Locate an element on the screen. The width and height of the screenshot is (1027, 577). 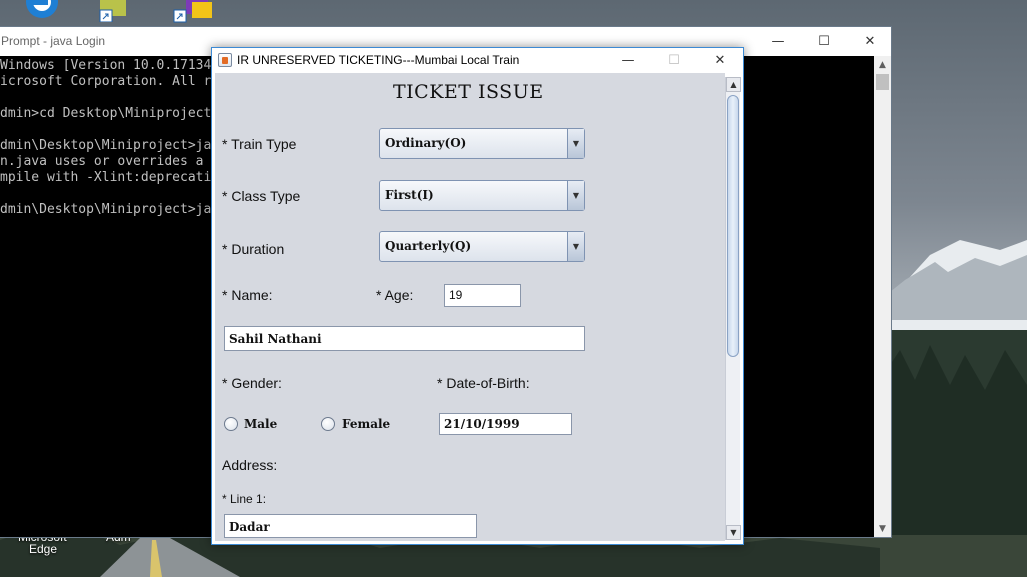
form-scrollbar: ▲ ▼ is located at coordinates (733, 308).